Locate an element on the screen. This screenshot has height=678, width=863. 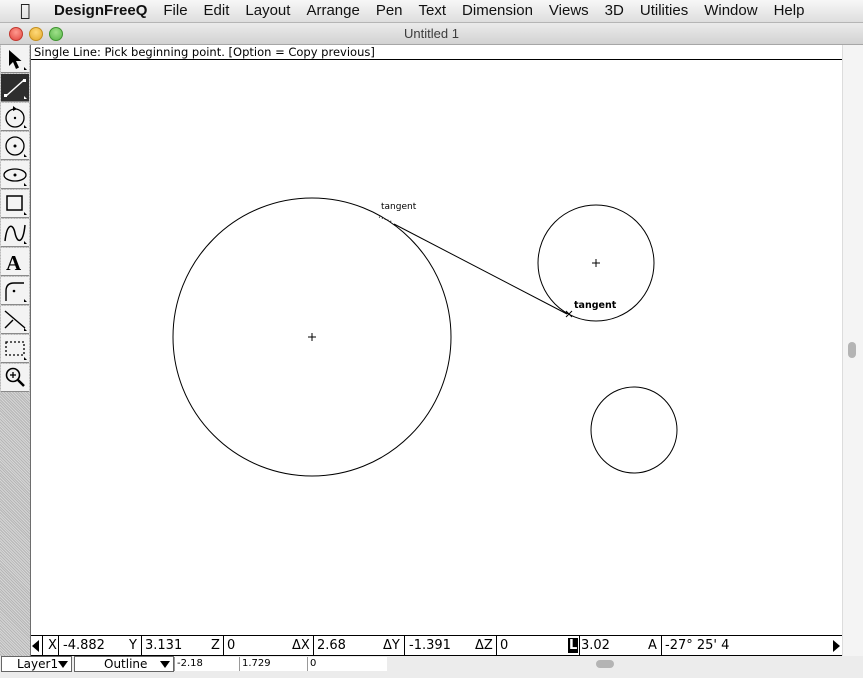
menu-arrange: Arrange is located at coordinates (332, 11).